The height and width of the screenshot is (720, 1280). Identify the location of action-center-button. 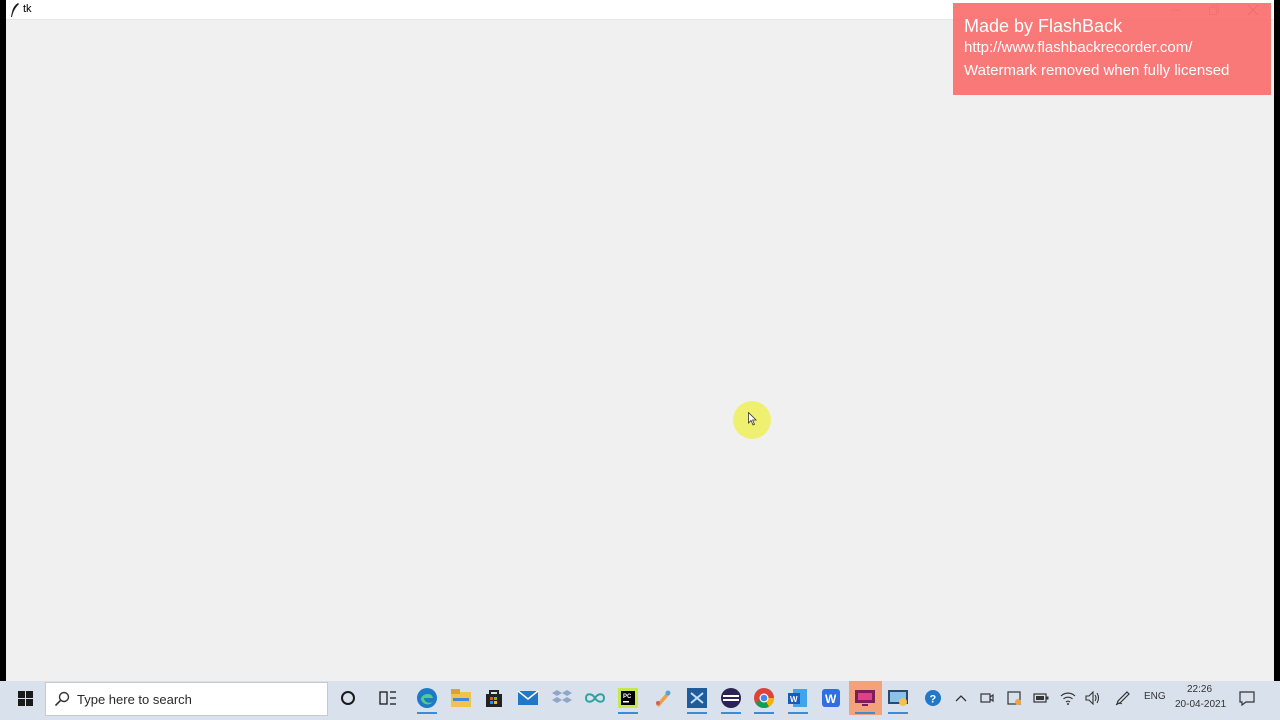
(1247, 698).